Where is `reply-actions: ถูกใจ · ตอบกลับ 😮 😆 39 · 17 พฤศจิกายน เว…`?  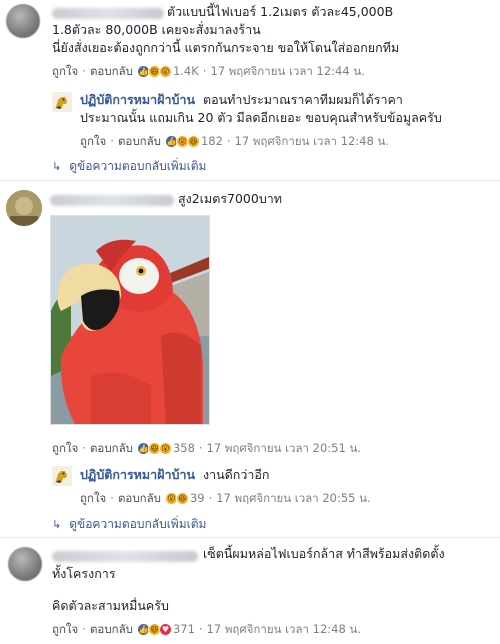 reply-actions: ถูกใจ · ตอบกลับ 😮 😆 39 · 17 พฤศจิกายน เว… is located at coordinates (225, 498).